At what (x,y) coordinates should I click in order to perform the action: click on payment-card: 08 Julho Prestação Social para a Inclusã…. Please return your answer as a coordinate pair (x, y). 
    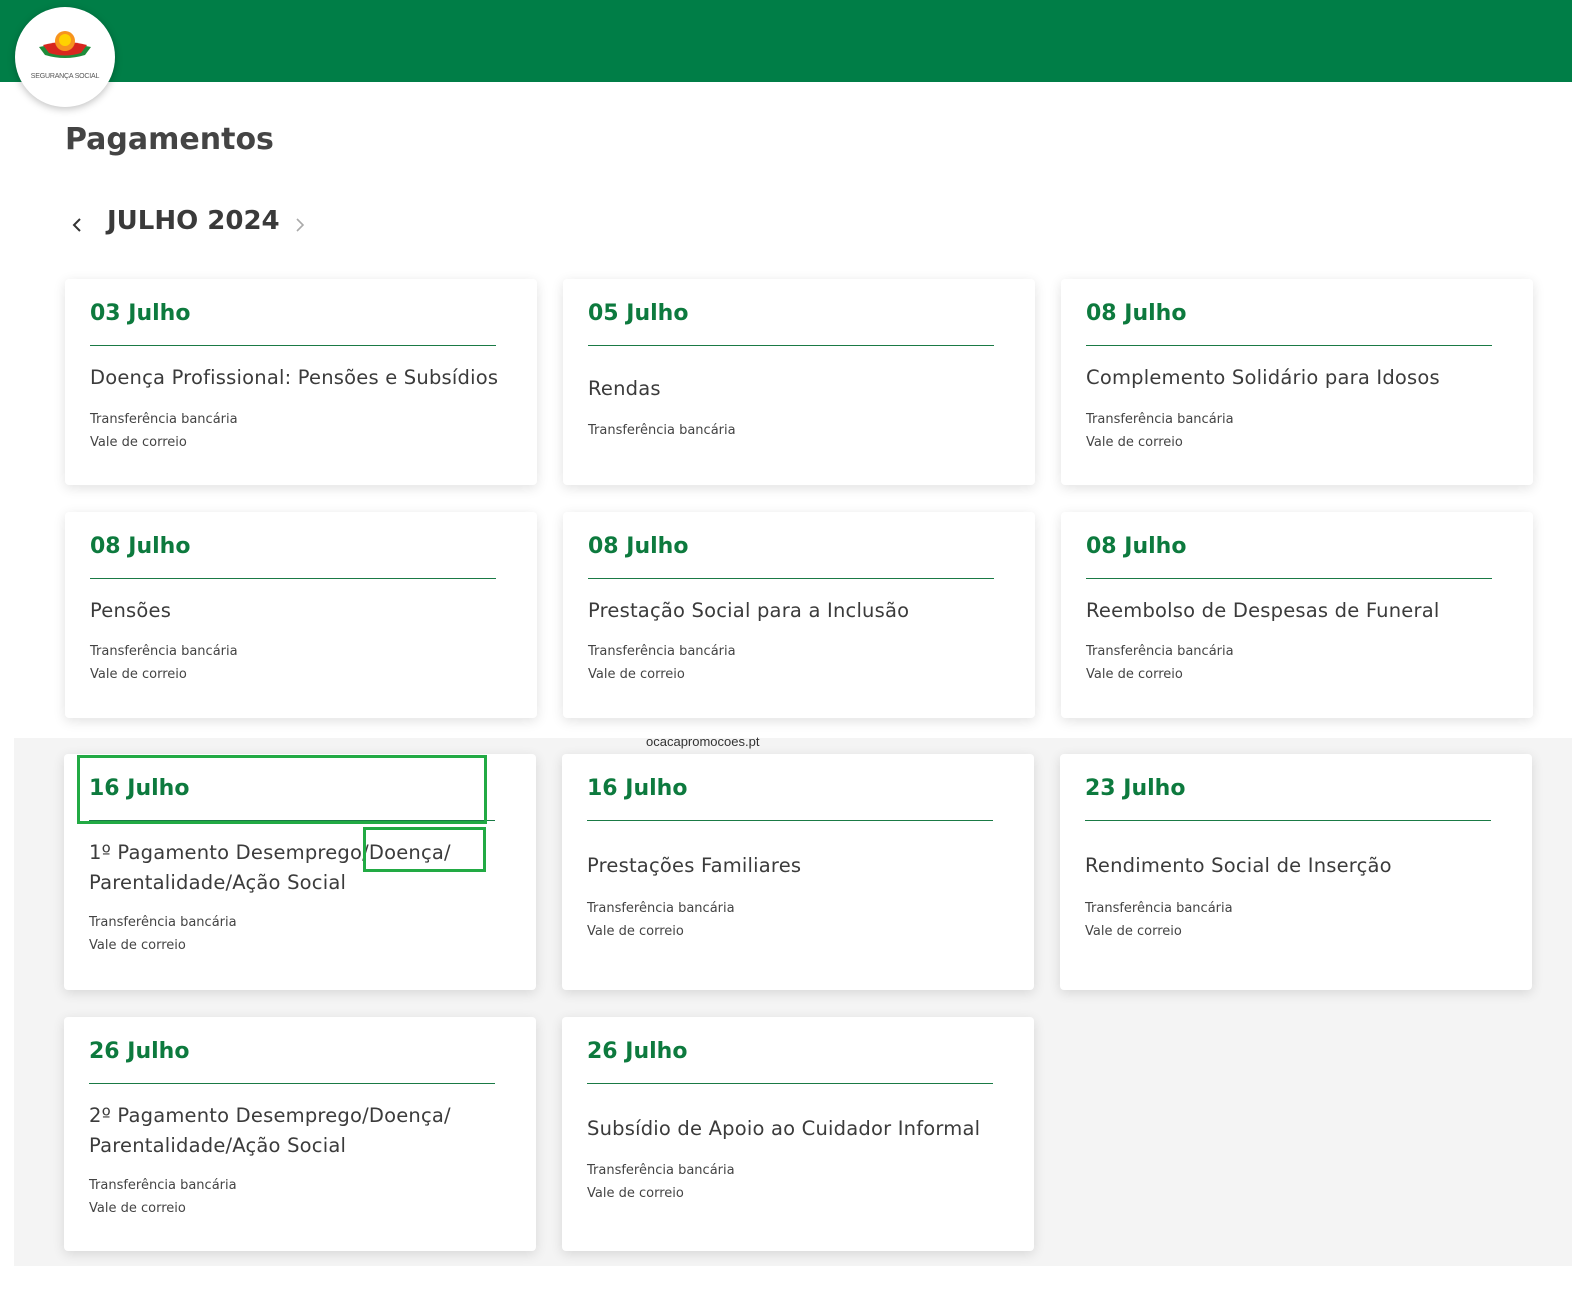
    Looking at the image, I should click on (799, 615).